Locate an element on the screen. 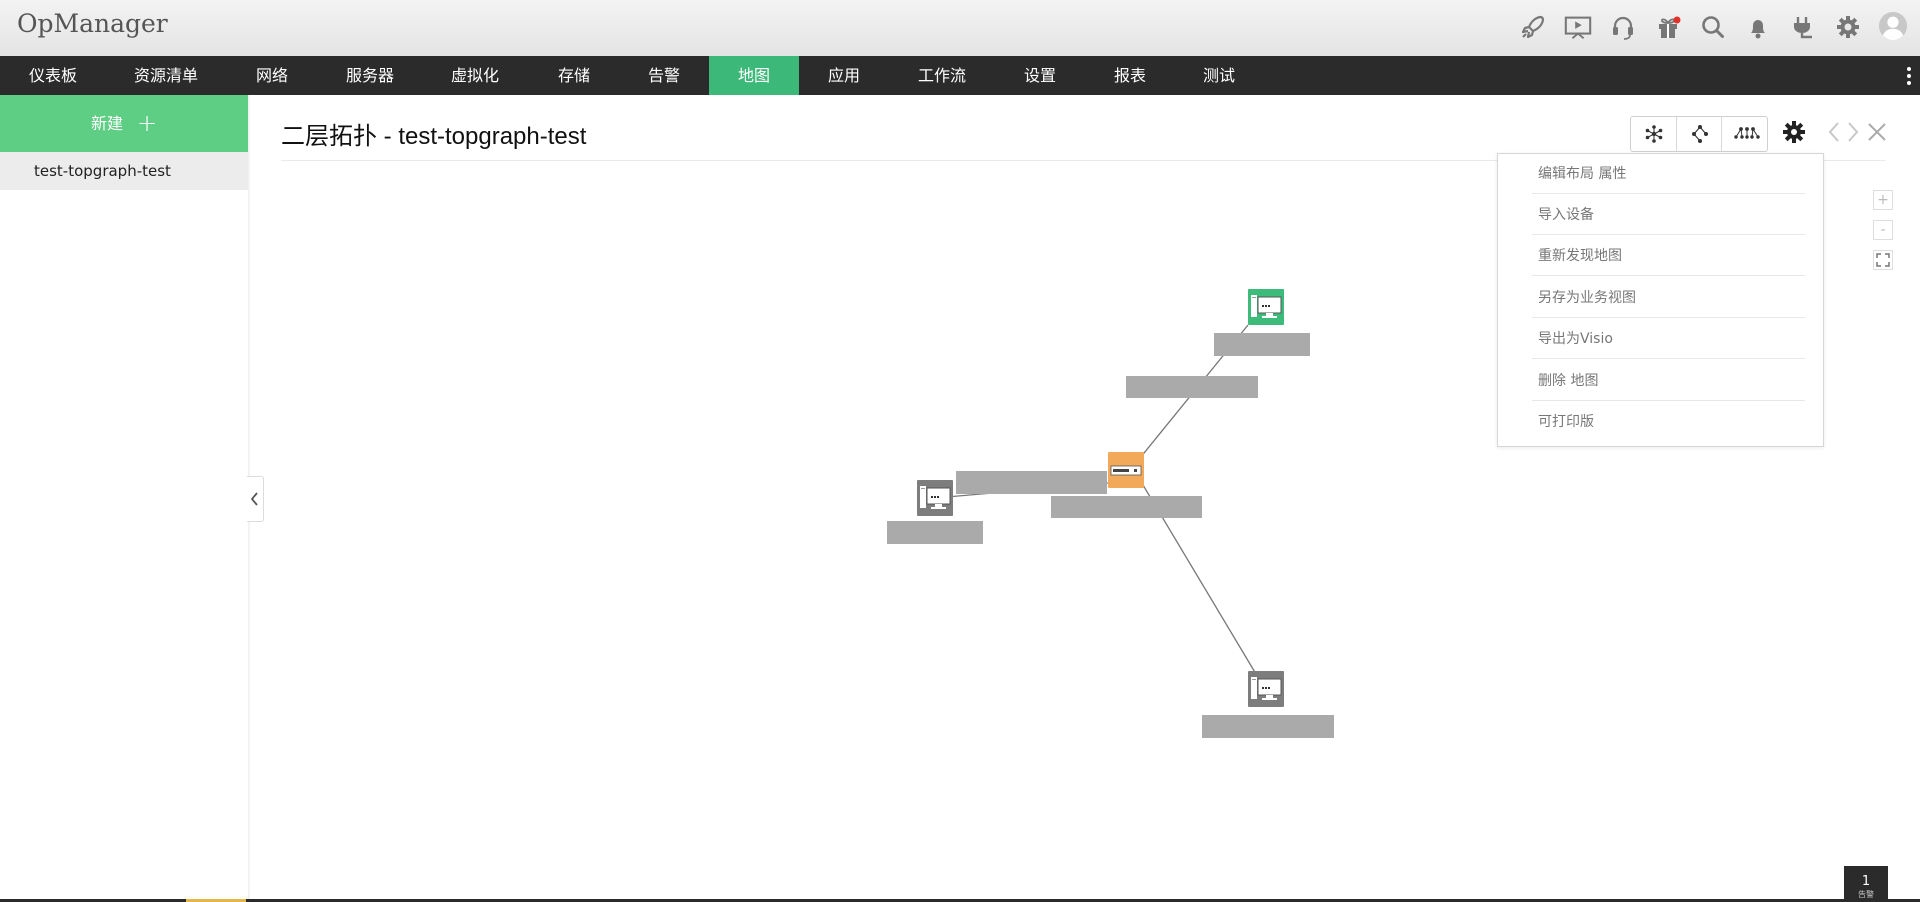  map-links is located at coordinates (1095, 499).